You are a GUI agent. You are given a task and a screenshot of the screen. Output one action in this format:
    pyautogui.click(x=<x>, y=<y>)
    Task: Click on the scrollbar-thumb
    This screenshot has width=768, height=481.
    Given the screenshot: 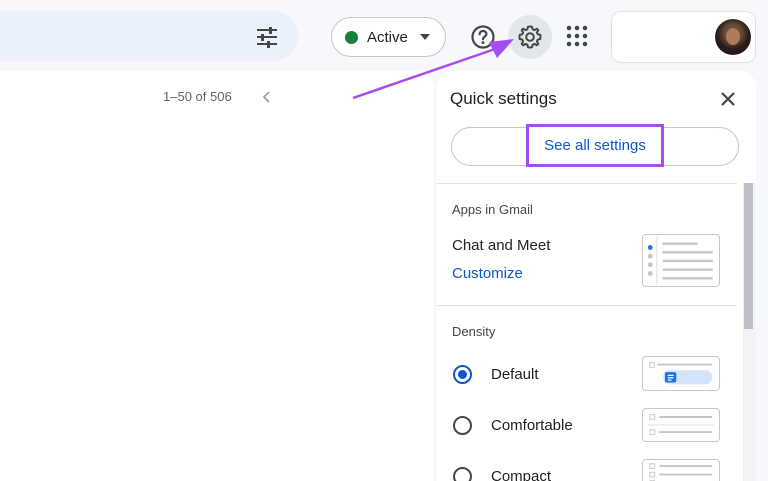 What is the action you would take?
    pyautogui.click(x=748, y=256)
    